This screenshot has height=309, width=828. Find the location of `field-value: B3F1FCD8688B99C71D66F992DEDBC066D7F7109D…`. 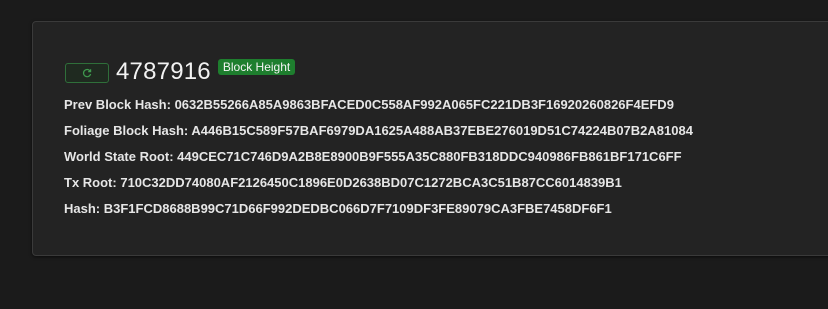

field-value: B3F1FCD8688B99C71D66F992DEDBC066D7F7109D… is located at coordinates (357, 208).